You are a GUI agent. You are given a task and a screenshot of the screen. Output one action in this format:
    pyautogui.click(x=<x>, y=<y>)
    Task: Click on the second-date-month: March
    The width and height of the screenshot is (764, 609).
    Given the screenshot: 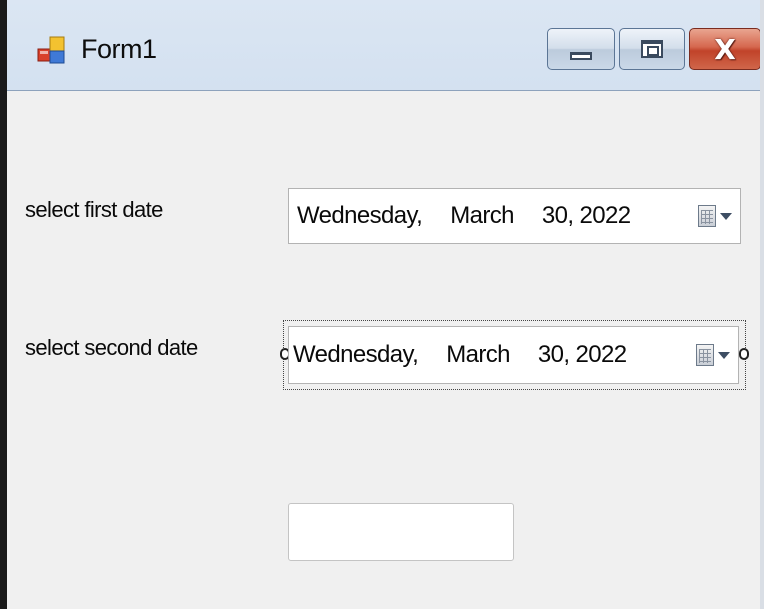 What is the action you would take?
    pyautogui.click(x=478, y=355)
    